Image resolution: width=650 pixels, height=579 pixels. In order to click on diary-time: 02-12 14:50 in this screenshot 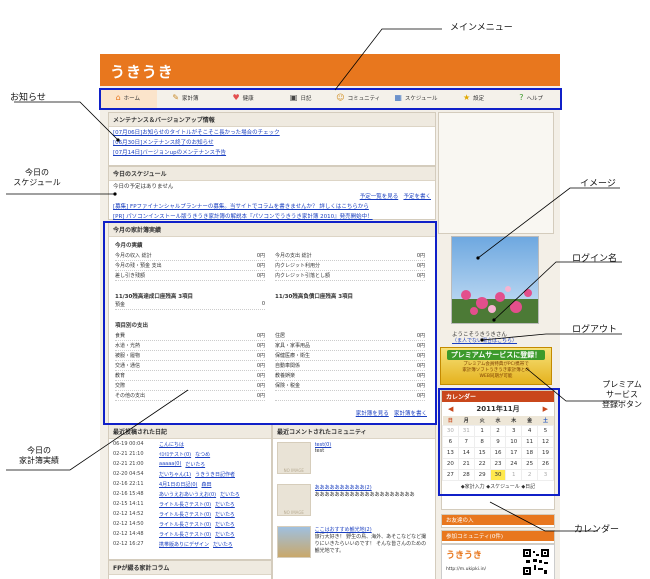, I will do `click(128, 523)`.